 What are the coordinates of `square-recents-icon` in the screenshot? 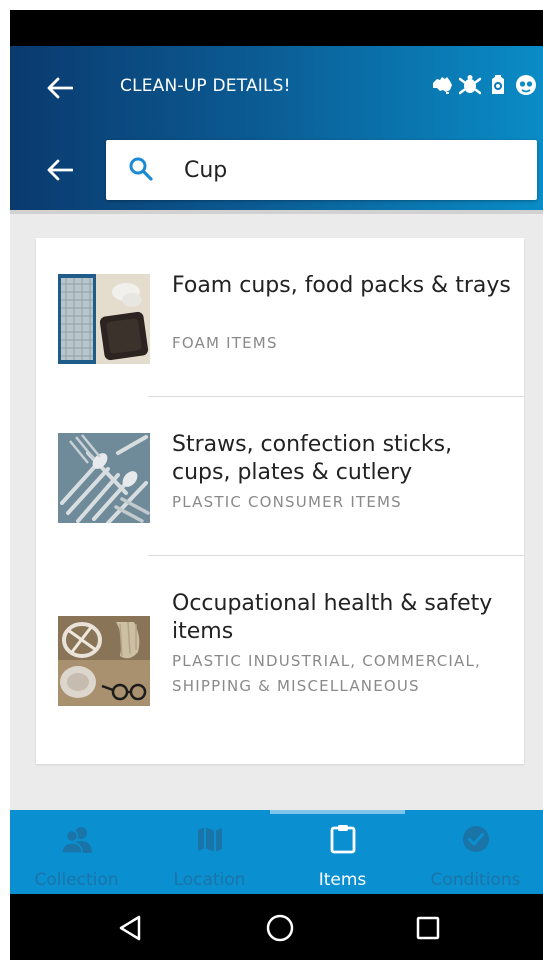 It's located at (428, 928).